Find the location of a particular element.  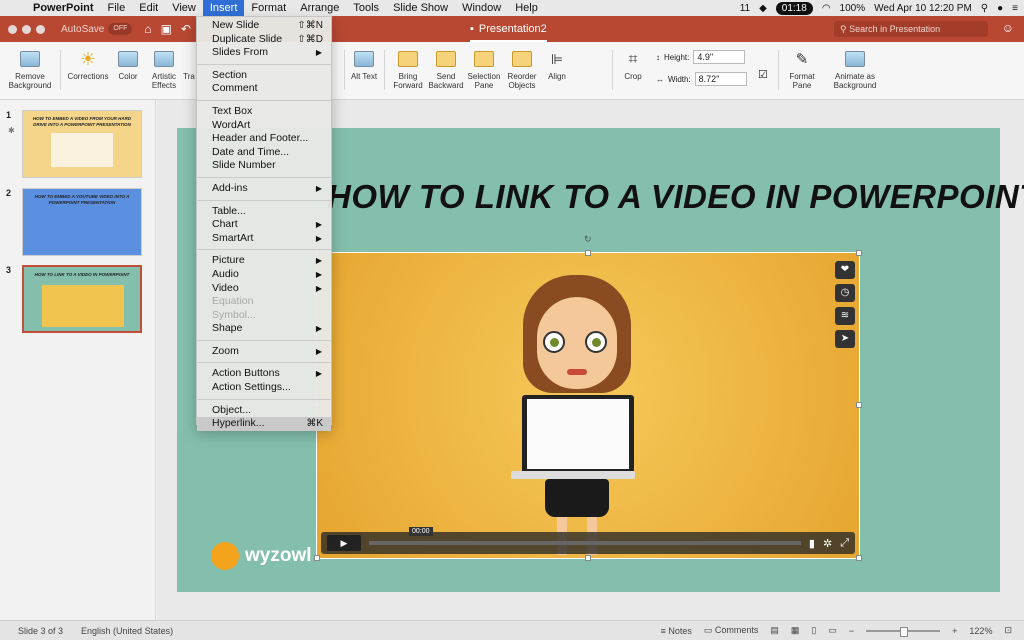

notes-button: ≡ Notes is located at coordinates (676, 631).